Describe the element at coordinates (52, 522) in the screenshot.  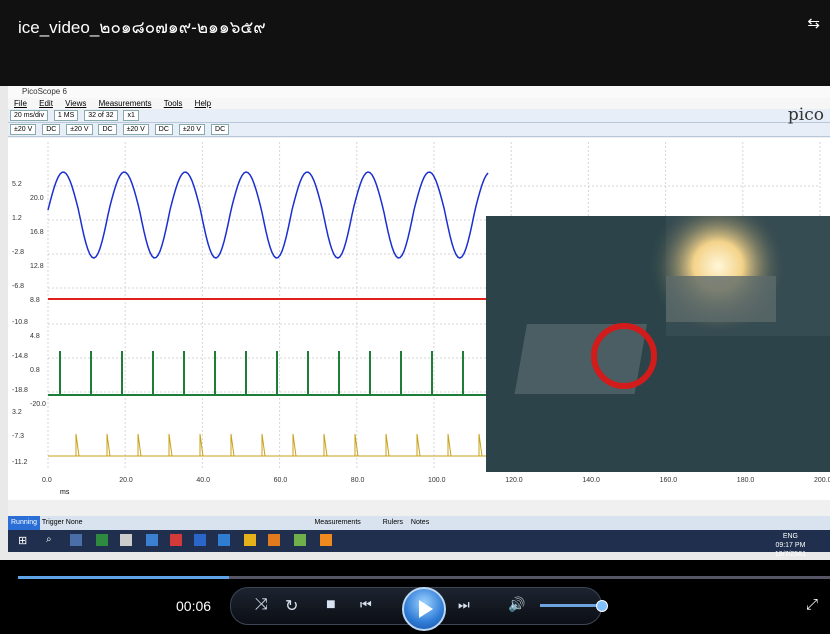
I see `trigger-label: Trigger` at that location.